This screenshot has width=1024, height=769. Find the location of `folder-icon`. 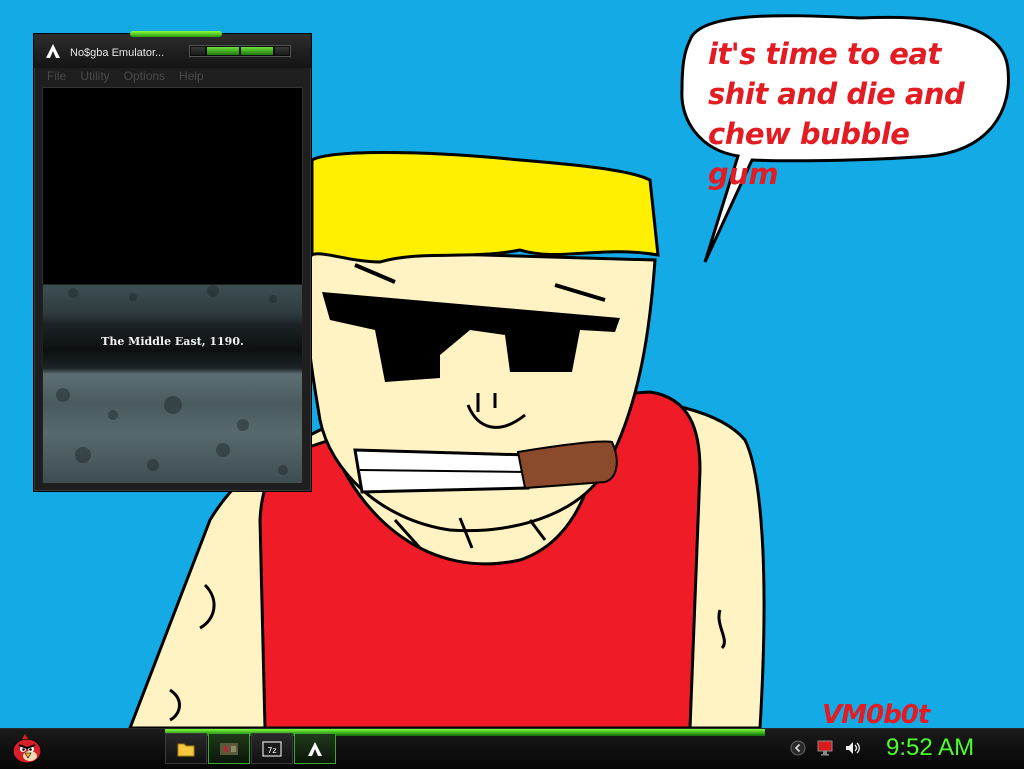

folder-icon is located at coordinates (186, 749).